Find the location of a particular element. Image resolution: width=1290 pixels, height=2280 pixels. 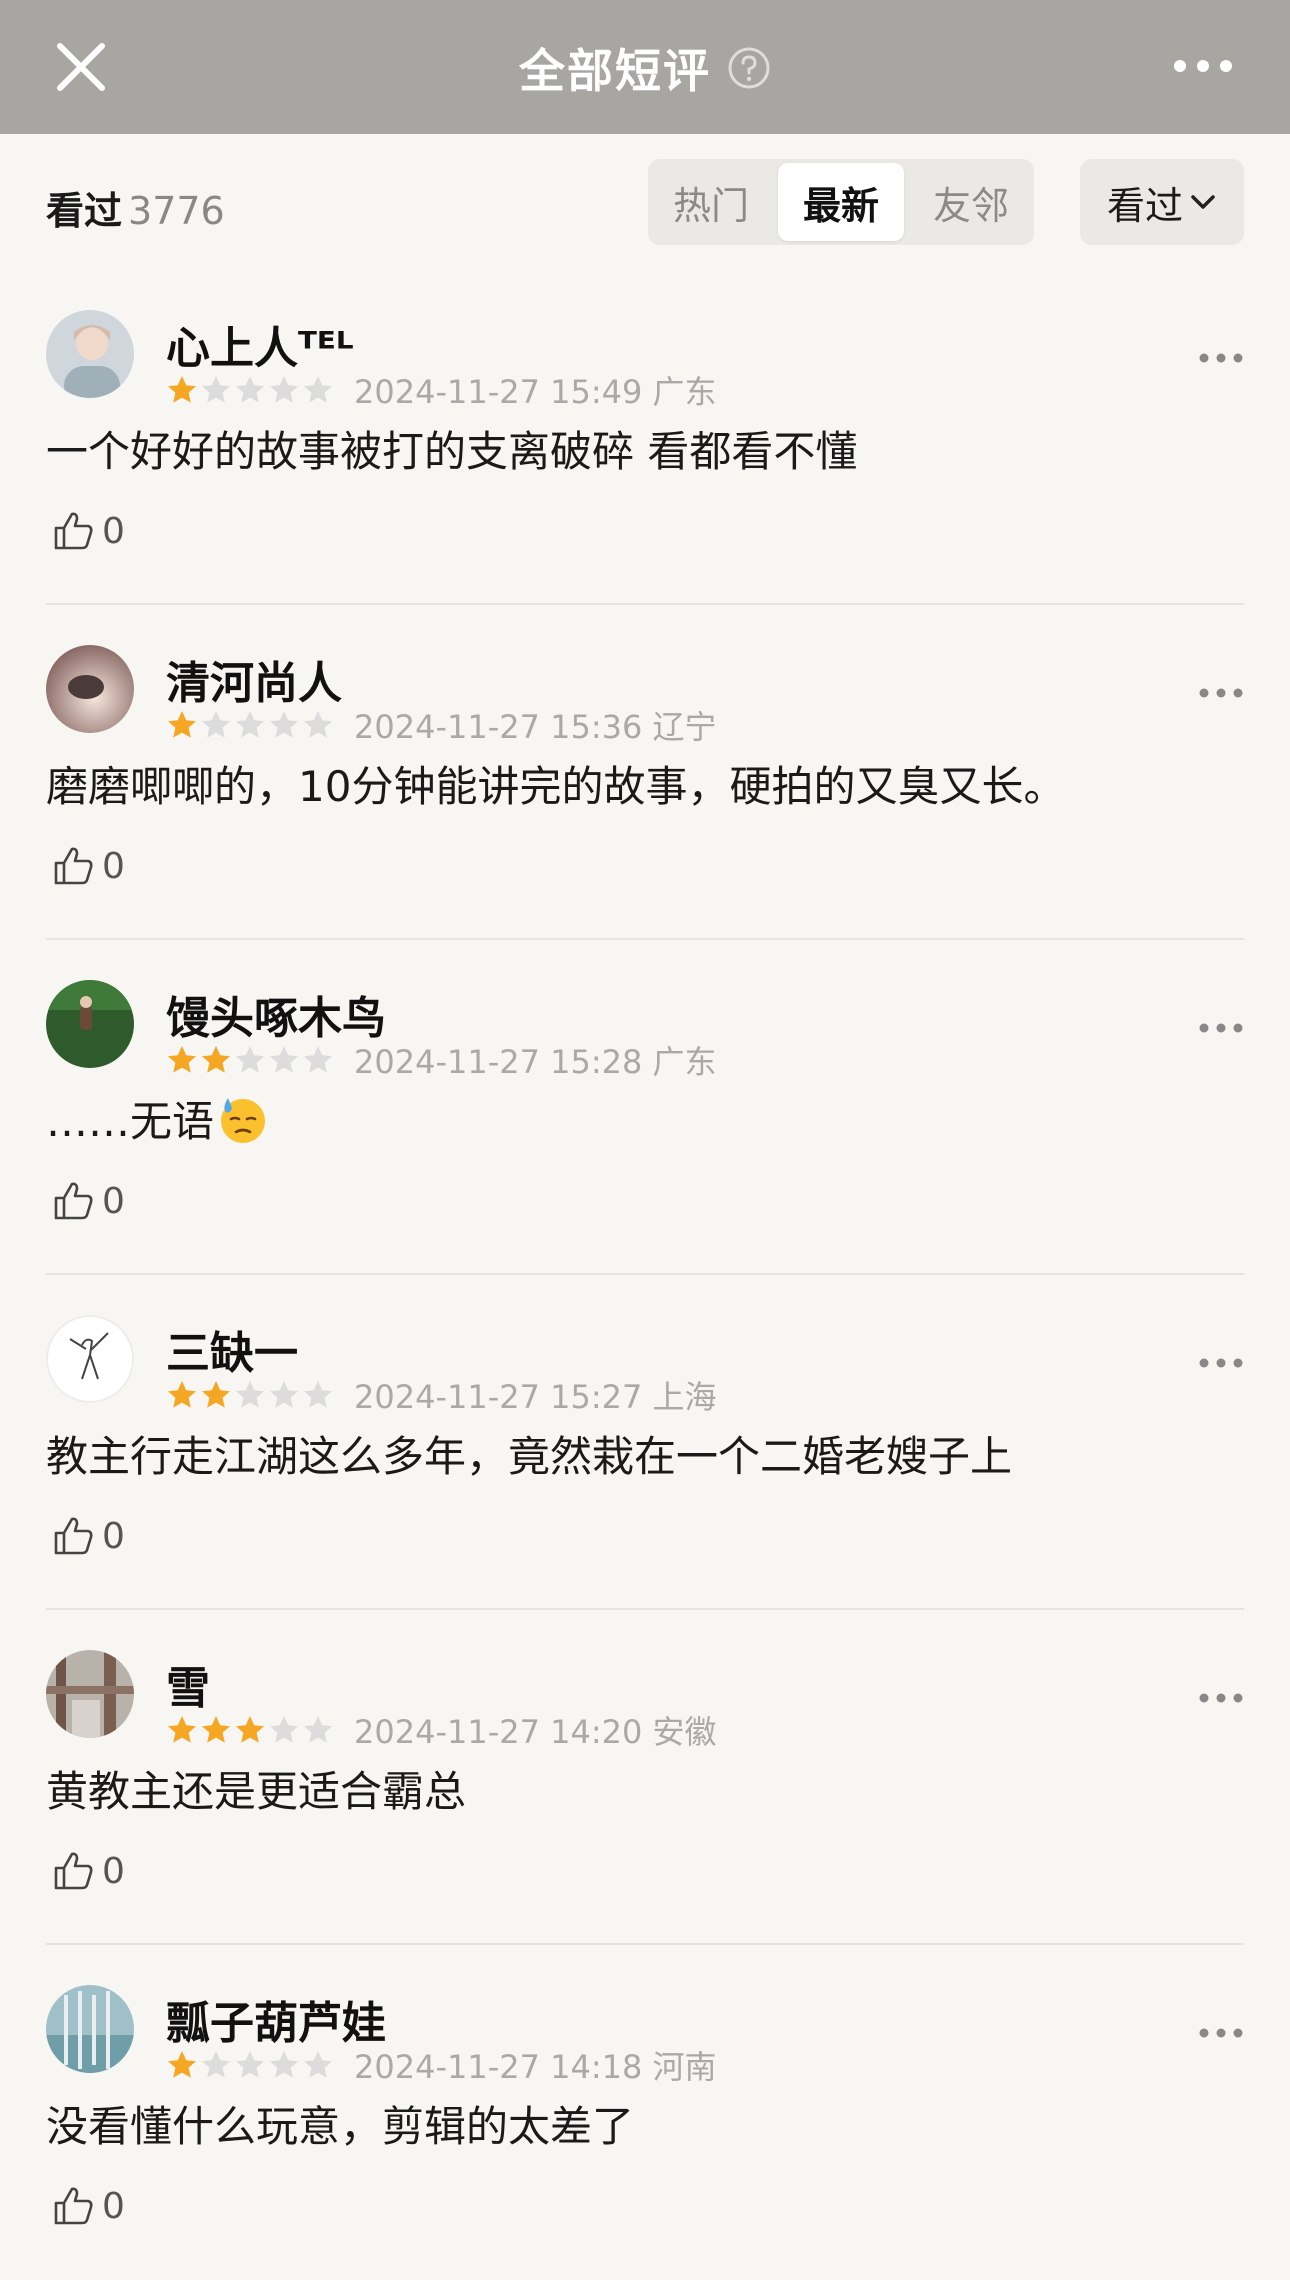

review-time-location: 2024-11-27 15:28 广东 is located at coordinates (535, 1062).